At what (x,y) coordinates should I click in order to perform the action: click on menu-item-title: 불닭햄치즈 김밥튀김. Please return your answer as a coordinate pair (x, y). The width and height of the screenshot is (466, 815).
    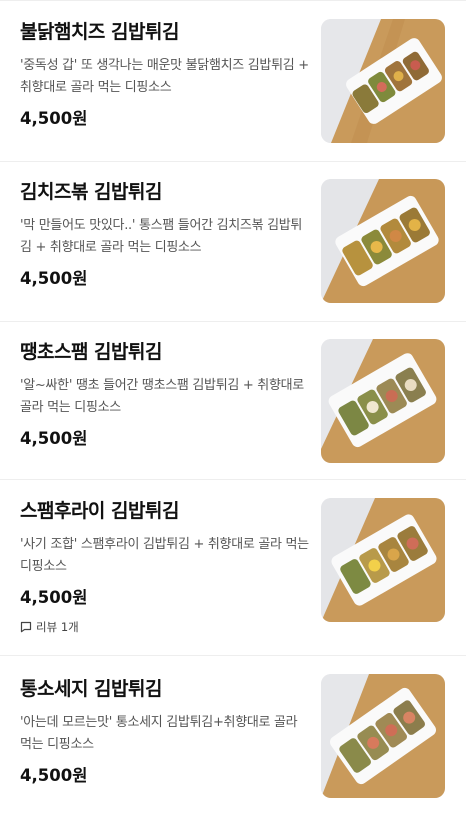
    Looking at the image, I should click on (99, 32).